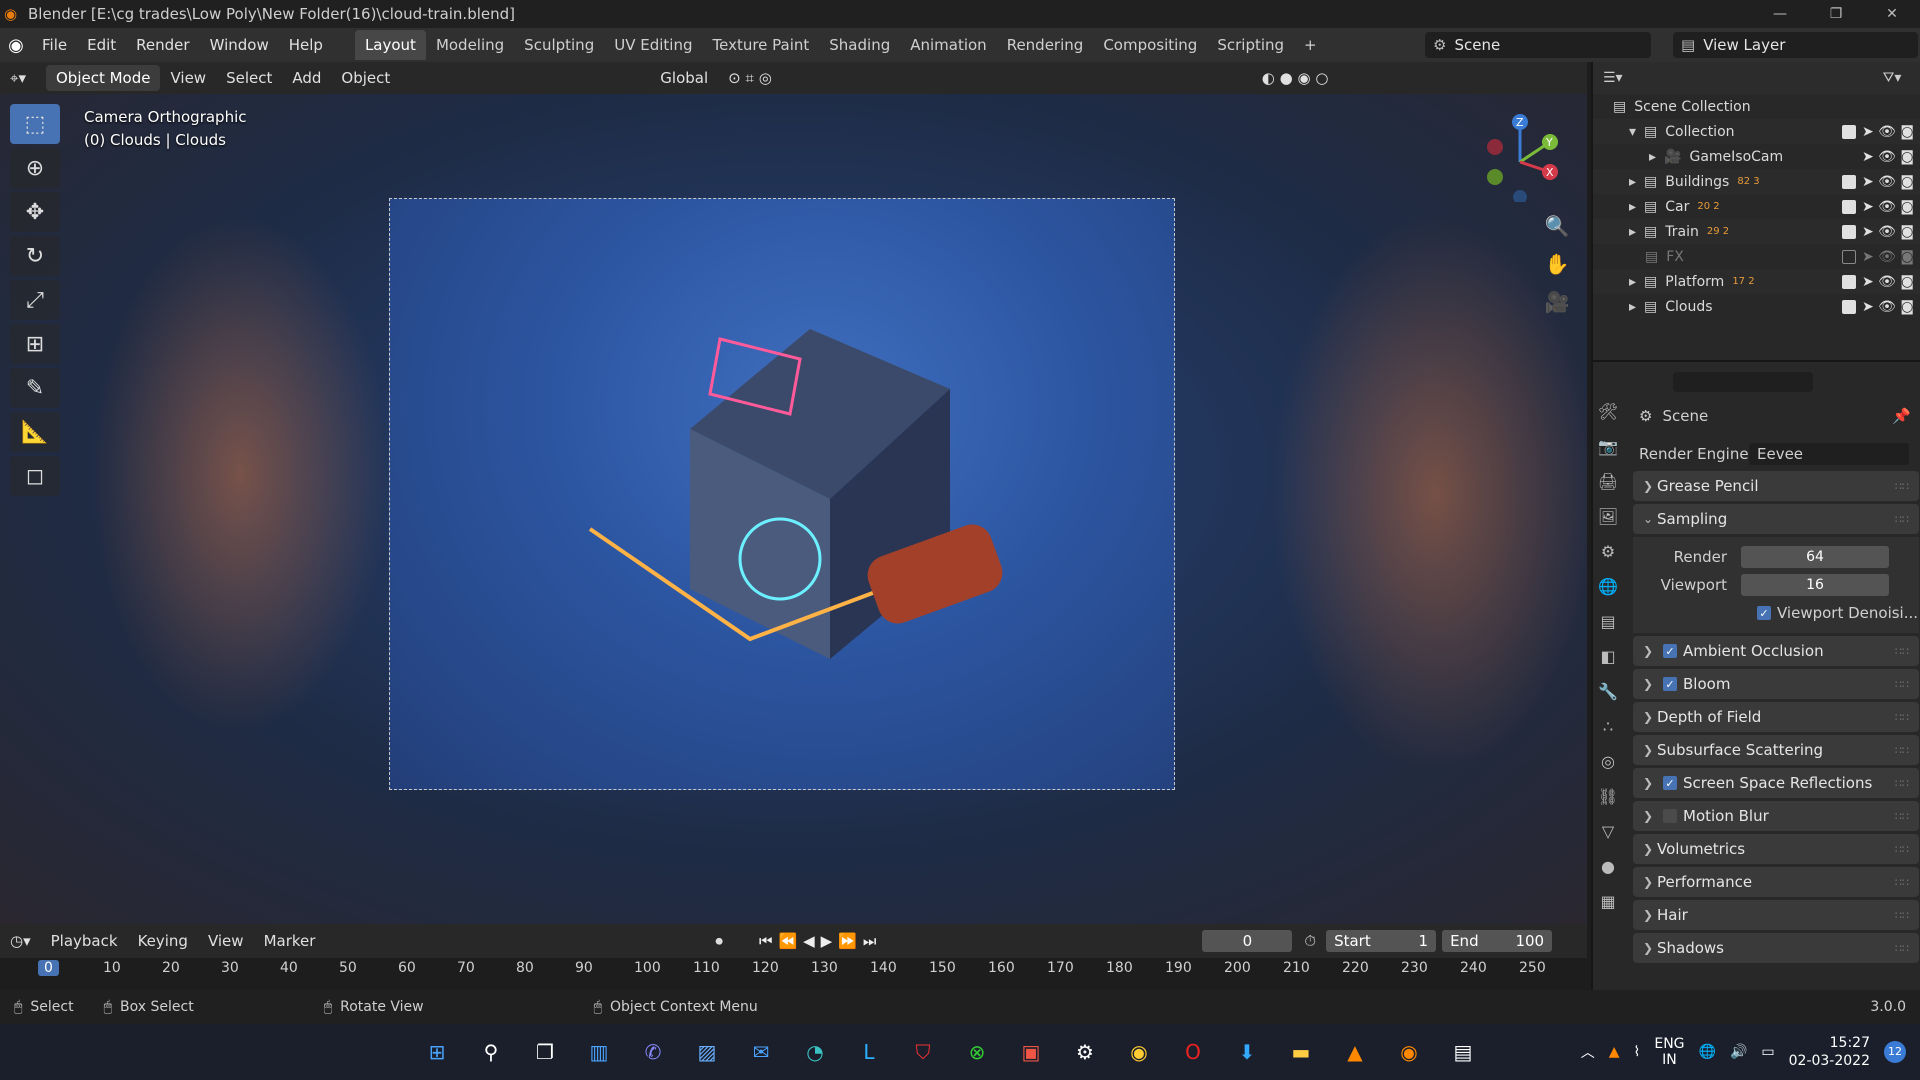  Describe the element at coordinates (491, 1052) in the screenshot. I see `search-icon: ⚲` at that location.